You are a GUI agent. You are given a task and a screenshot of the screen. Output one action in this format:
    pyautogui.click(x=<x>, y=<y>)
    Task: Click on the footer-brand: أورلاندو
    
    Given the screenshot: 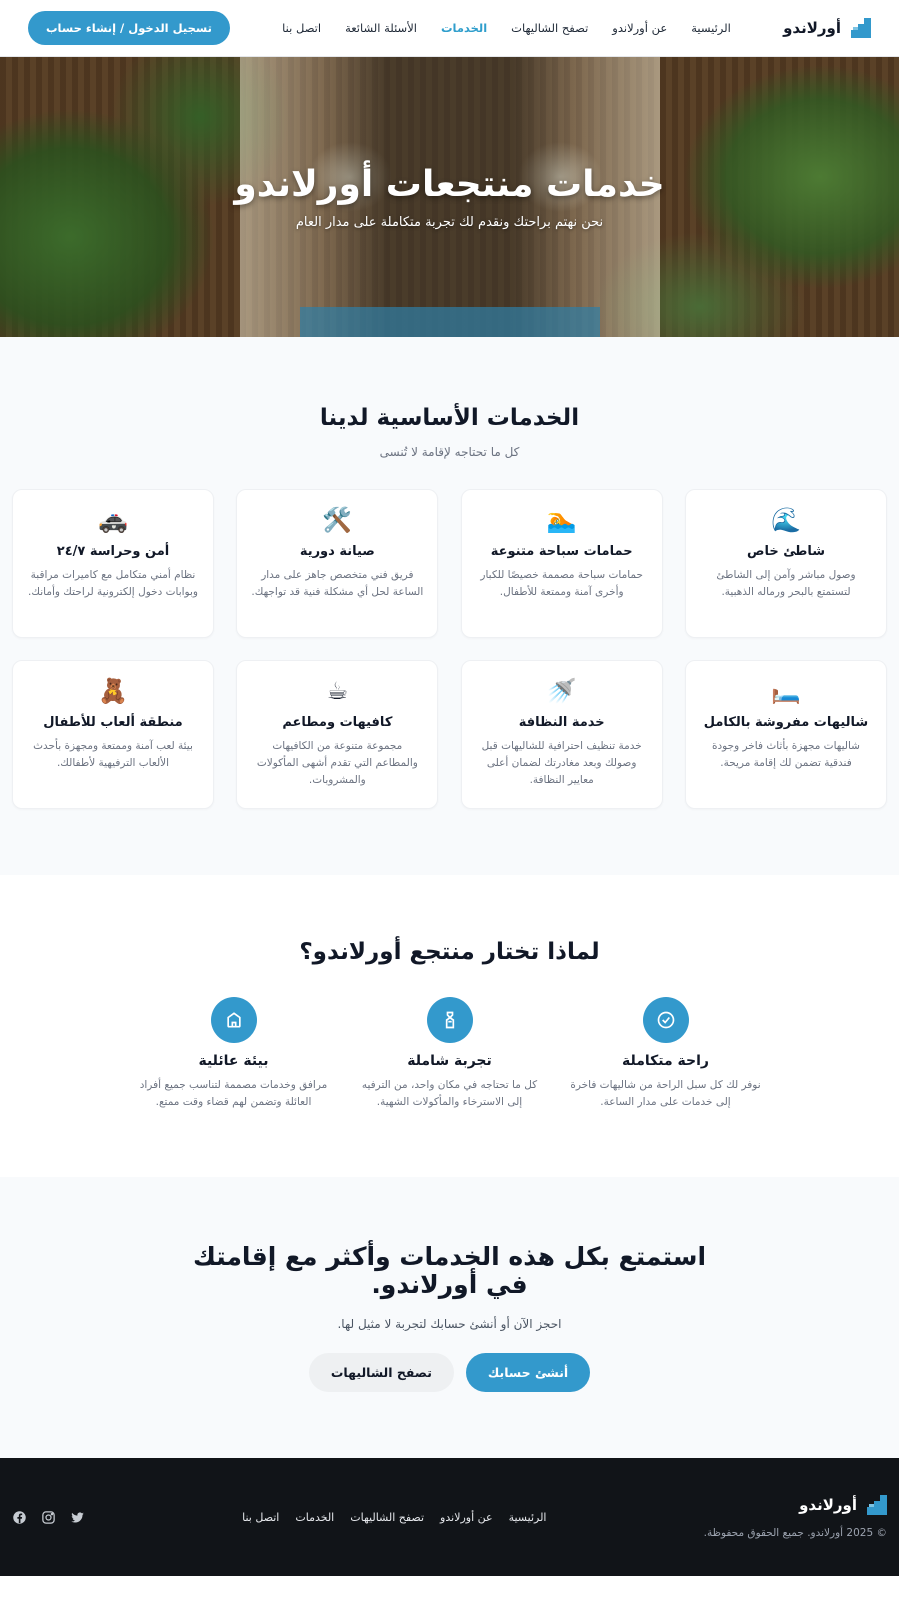 What is the action you would take?
    pyautogui.click(x=795, y=1505)
    